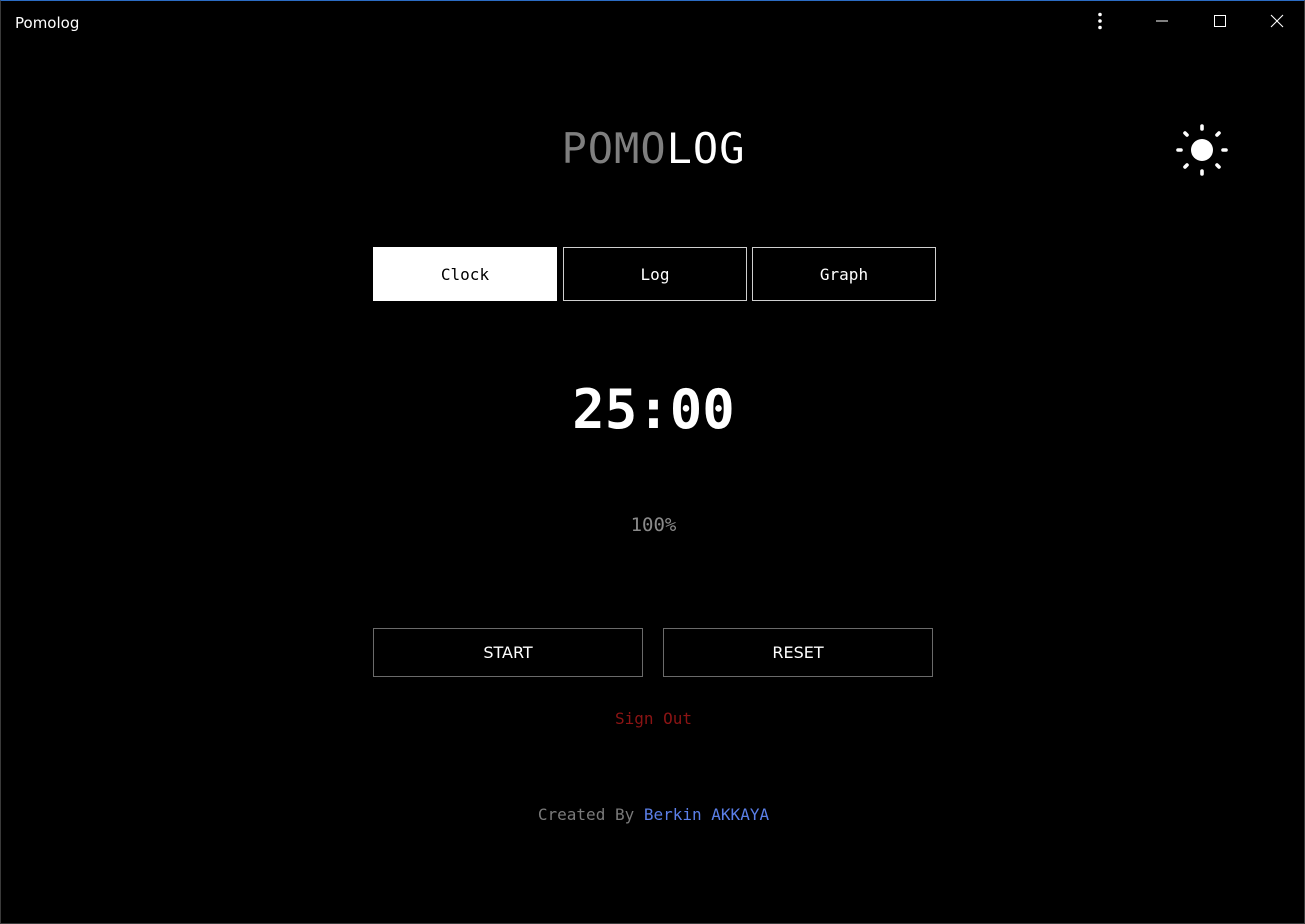 This screenshot has width=1305, height=924. What do you see at coordinates (508, 652) in the screenshot?
I see `start-button: START` at bounding box center [508, 652].